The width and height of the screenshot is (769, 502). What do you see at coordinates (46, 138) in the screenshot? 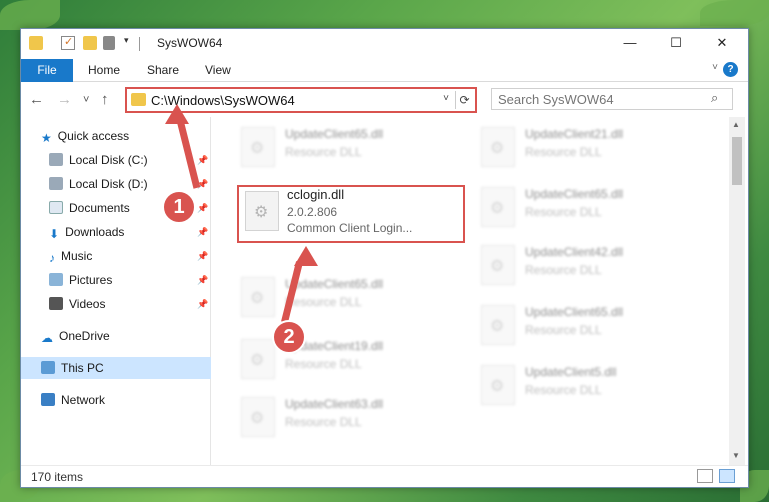
I see `star-icon: ★` at bounding box center [46, 138].